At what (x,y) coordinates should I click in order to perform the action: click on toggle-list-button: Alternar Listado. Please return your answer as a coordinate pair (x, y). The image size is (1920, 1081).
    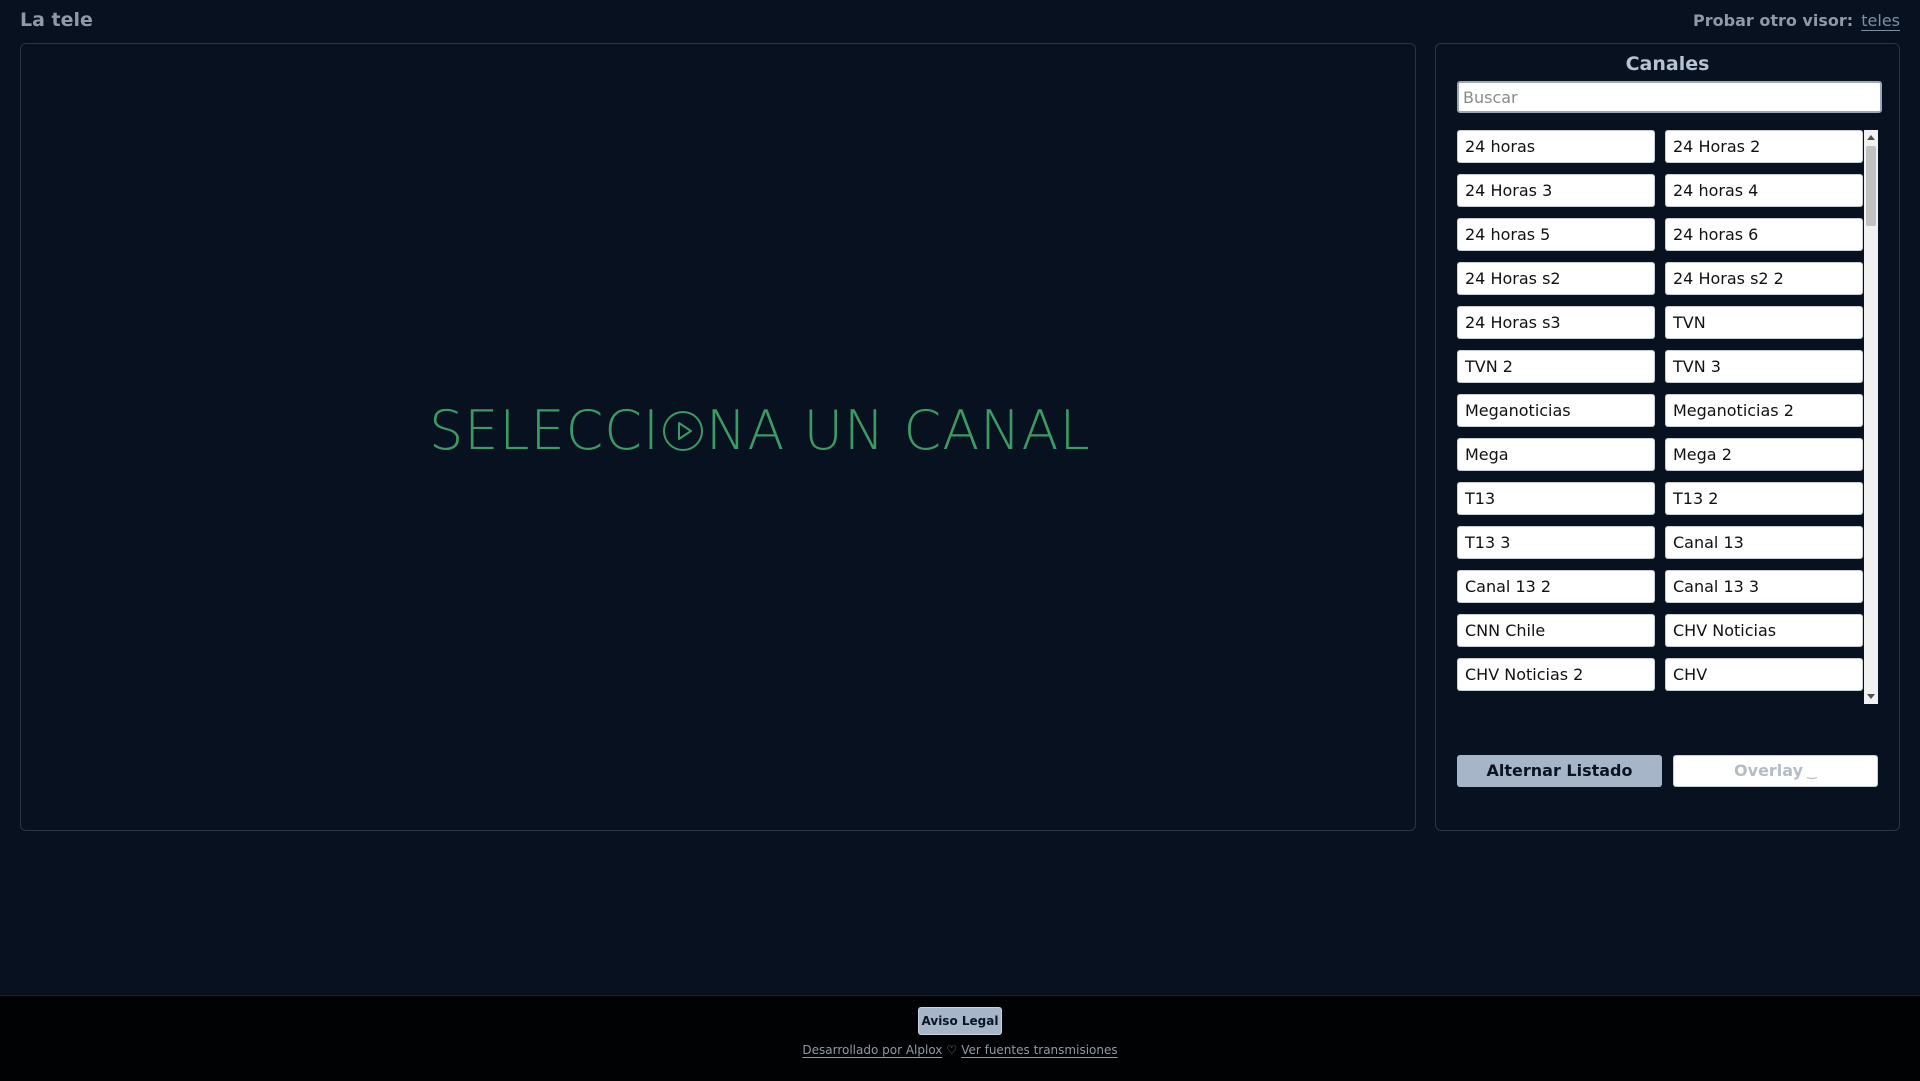
    Looking at the image, I should click on (1559, 771).